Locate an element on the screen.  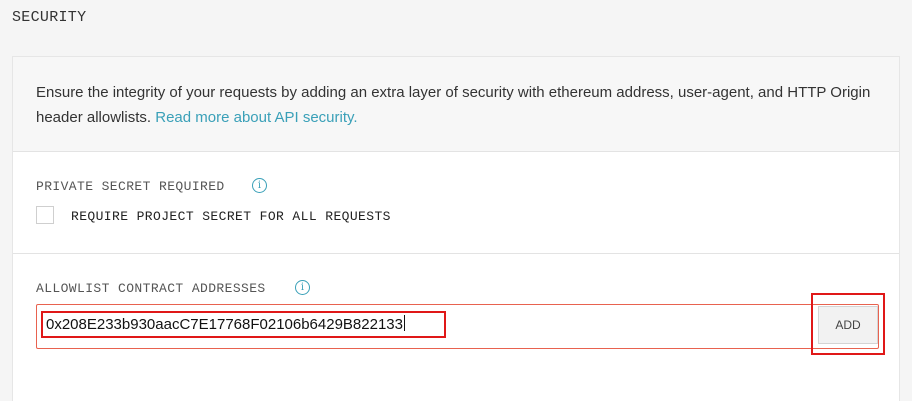
allowlist-contract-label: ALLOWLIST CONTRACT ADDRESSES is located at coordinates (151, 288).